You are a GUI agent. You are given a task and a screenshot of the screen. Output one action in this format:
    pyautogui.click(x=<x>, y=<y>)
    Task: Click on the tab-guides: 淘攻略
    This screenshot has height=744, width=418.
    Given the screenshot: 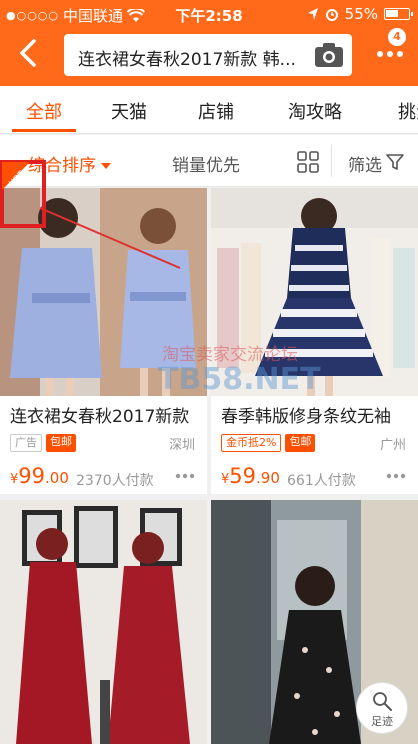 What is the action you would take?
    pyautogui.click(x=315, y=111)
    